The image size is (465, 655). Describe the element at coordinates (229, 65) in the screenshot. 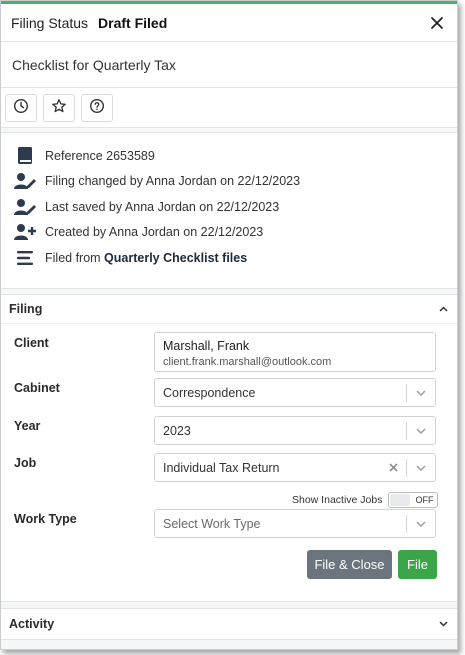

I see `page-title: Checklist for Quarterly Tax` at that location.